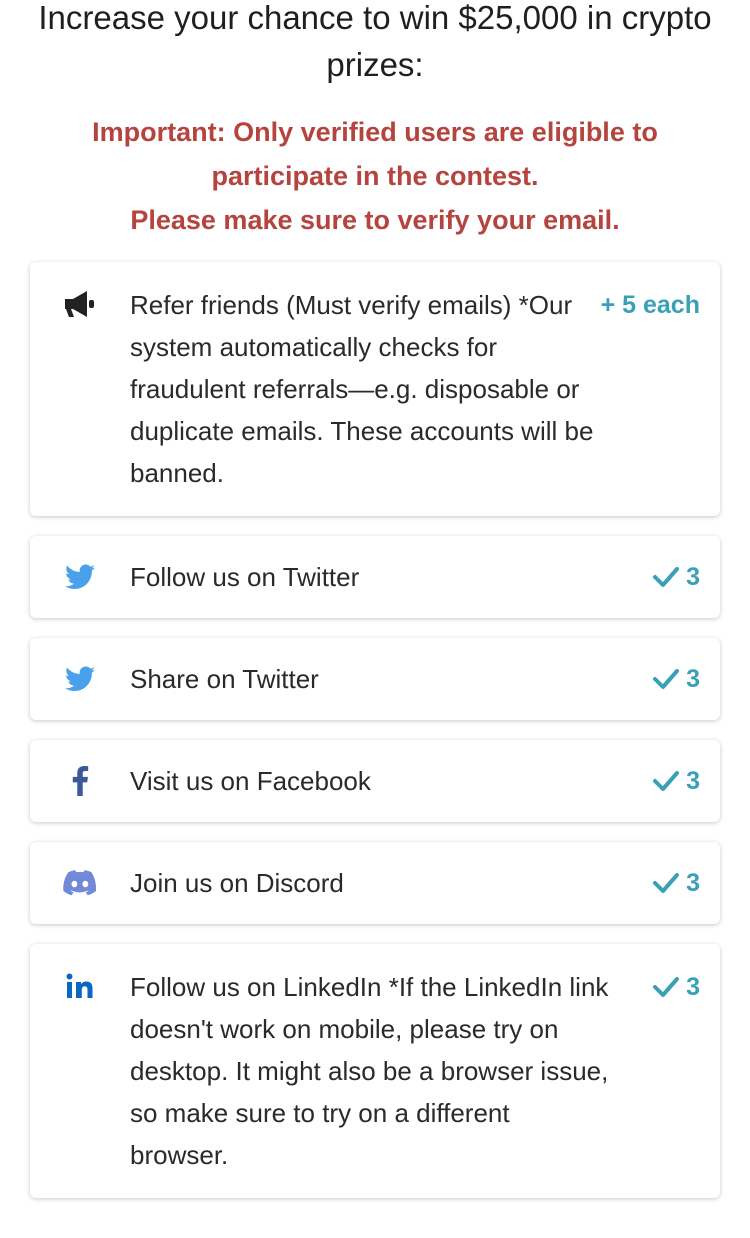  I want to click on points-badge: + 5 each, so click(650, 305).